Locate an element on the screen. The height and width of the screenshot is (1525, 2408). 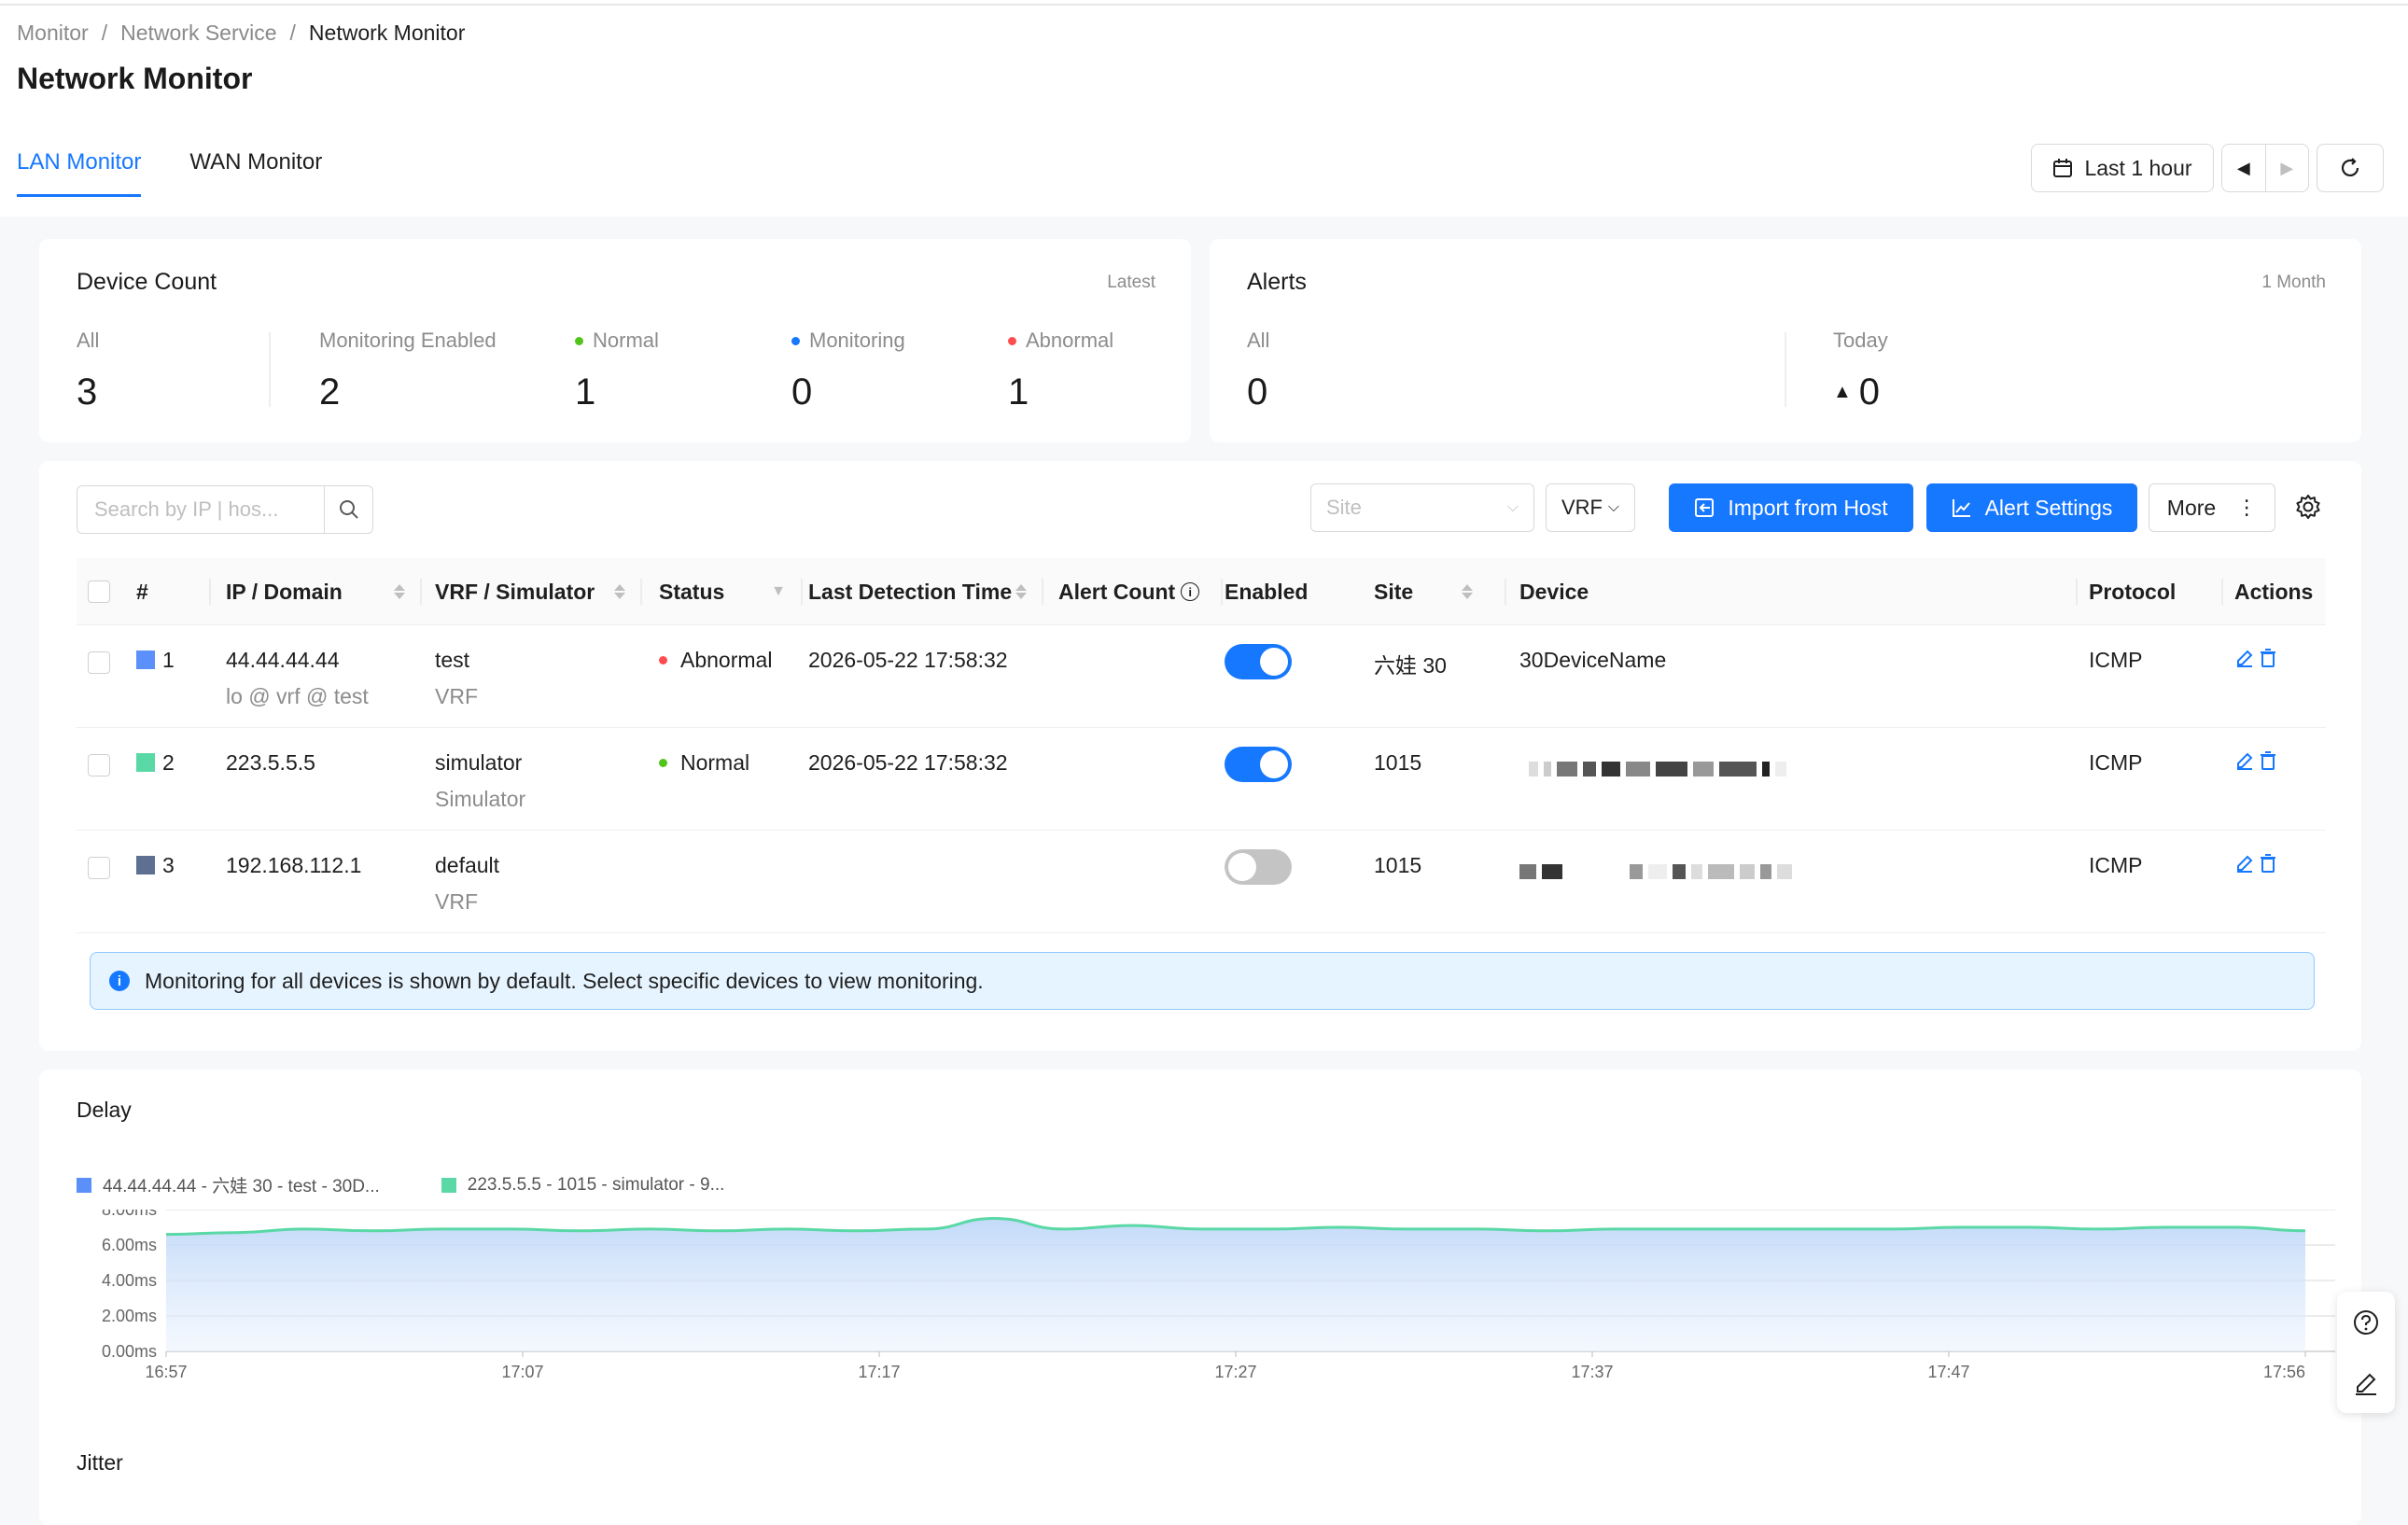
stat-monitoring-enabled: Monitoring Enabled 2 is located at coordinates (408, 371).